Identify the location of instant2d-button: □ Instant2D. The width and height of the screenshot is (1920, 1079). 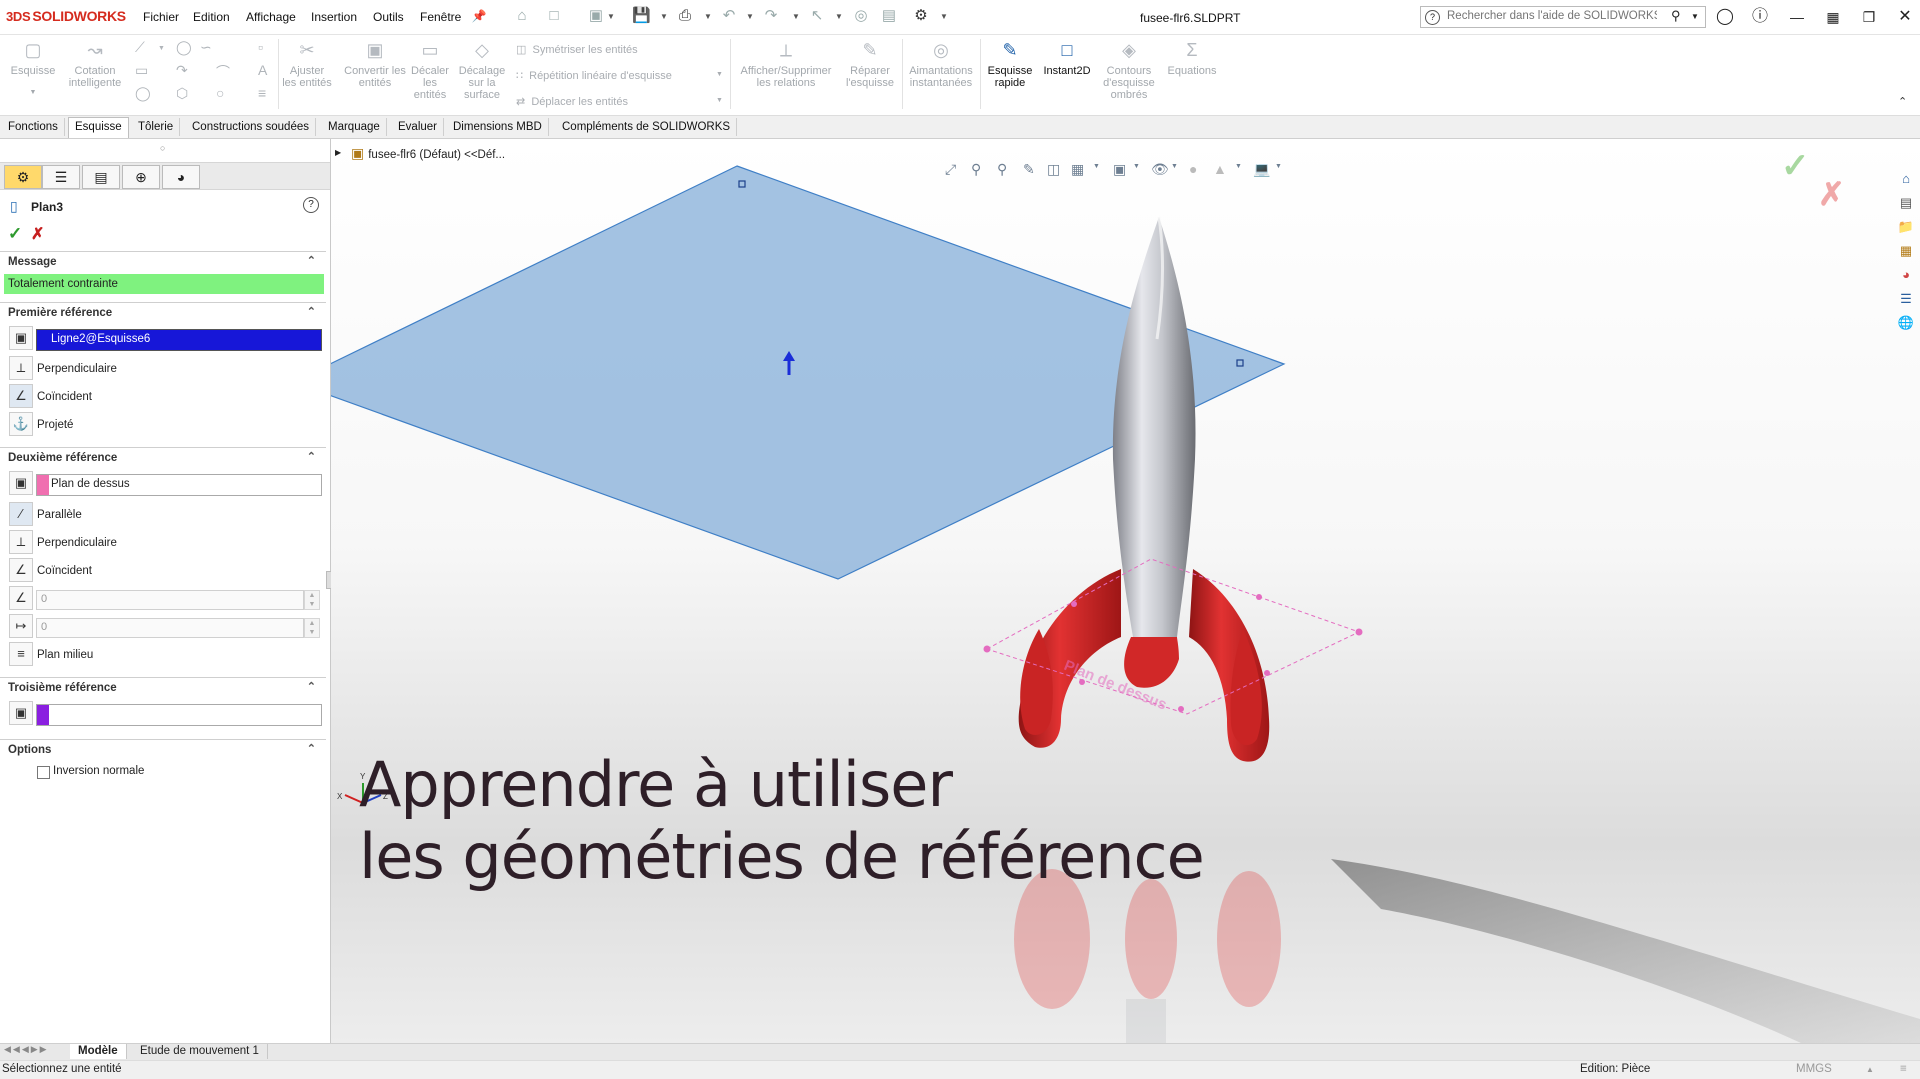
(1067, 58).